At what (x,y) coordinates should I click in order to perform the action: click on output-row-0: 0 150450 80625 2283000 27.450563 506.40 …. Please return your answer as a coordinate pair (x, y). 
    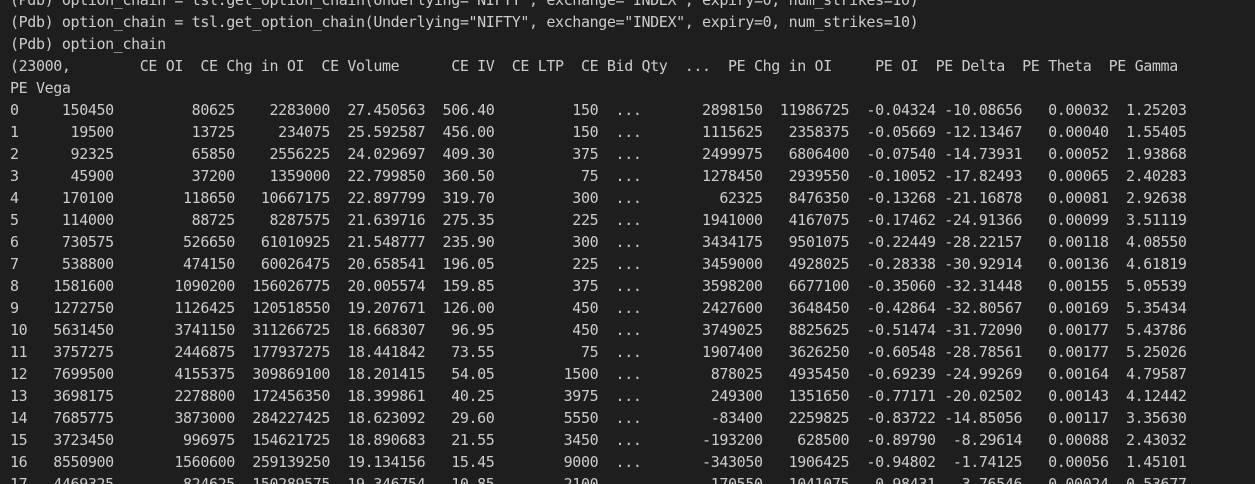
    Looking at the image, I should click on (598, 110).